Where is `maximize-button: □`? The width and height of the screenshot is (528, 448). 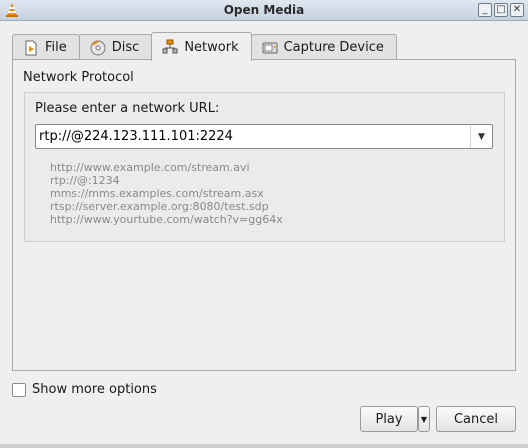
maximize-button: □ is located at coordinates (501, 10).